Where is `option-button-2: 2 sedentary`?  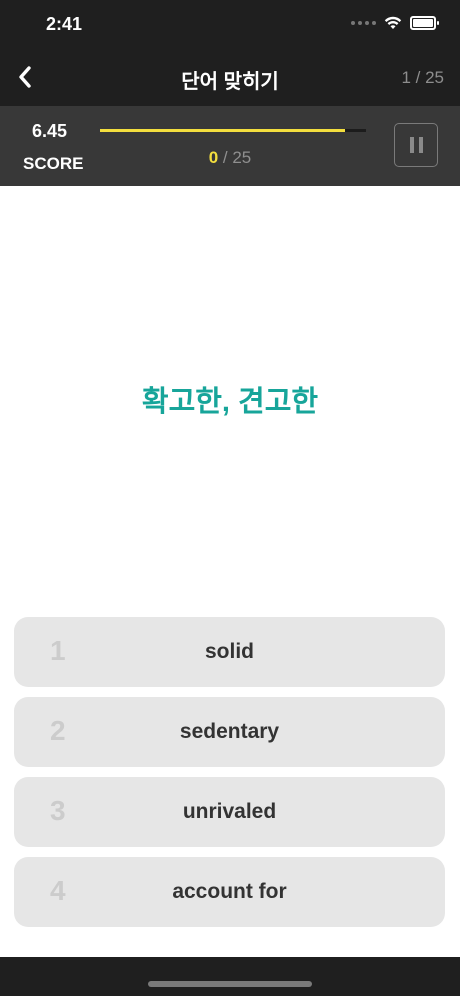
option-button-2: 2 sedentary is located at coordinates (229, 732).